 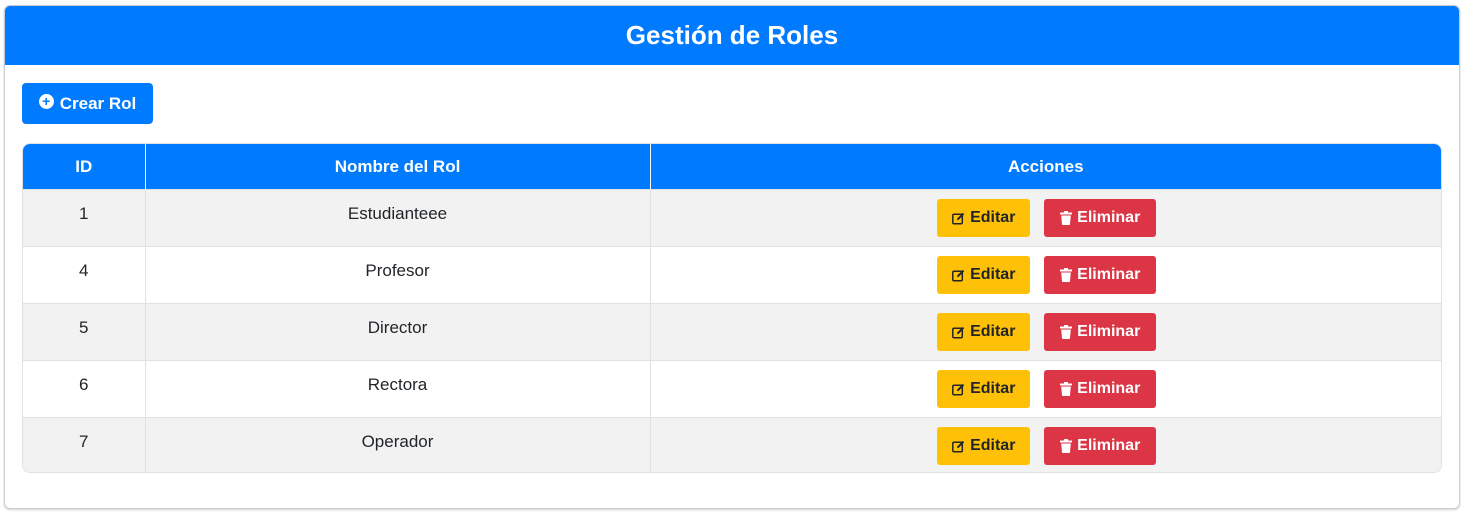 I want to click on role-id: 7, so click(x=84, y=441).